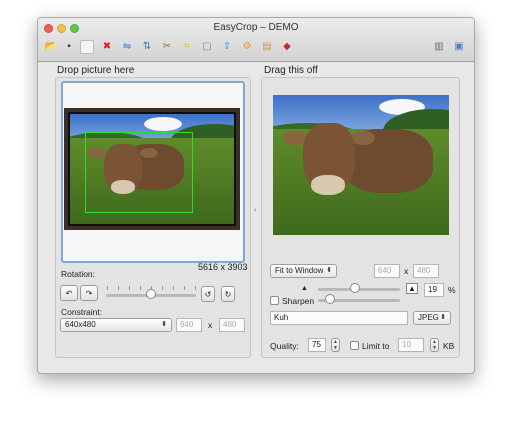  Describe the element at coordinates (107, 47) in the screenshot. I see `delete-icon: ✖` at that location.